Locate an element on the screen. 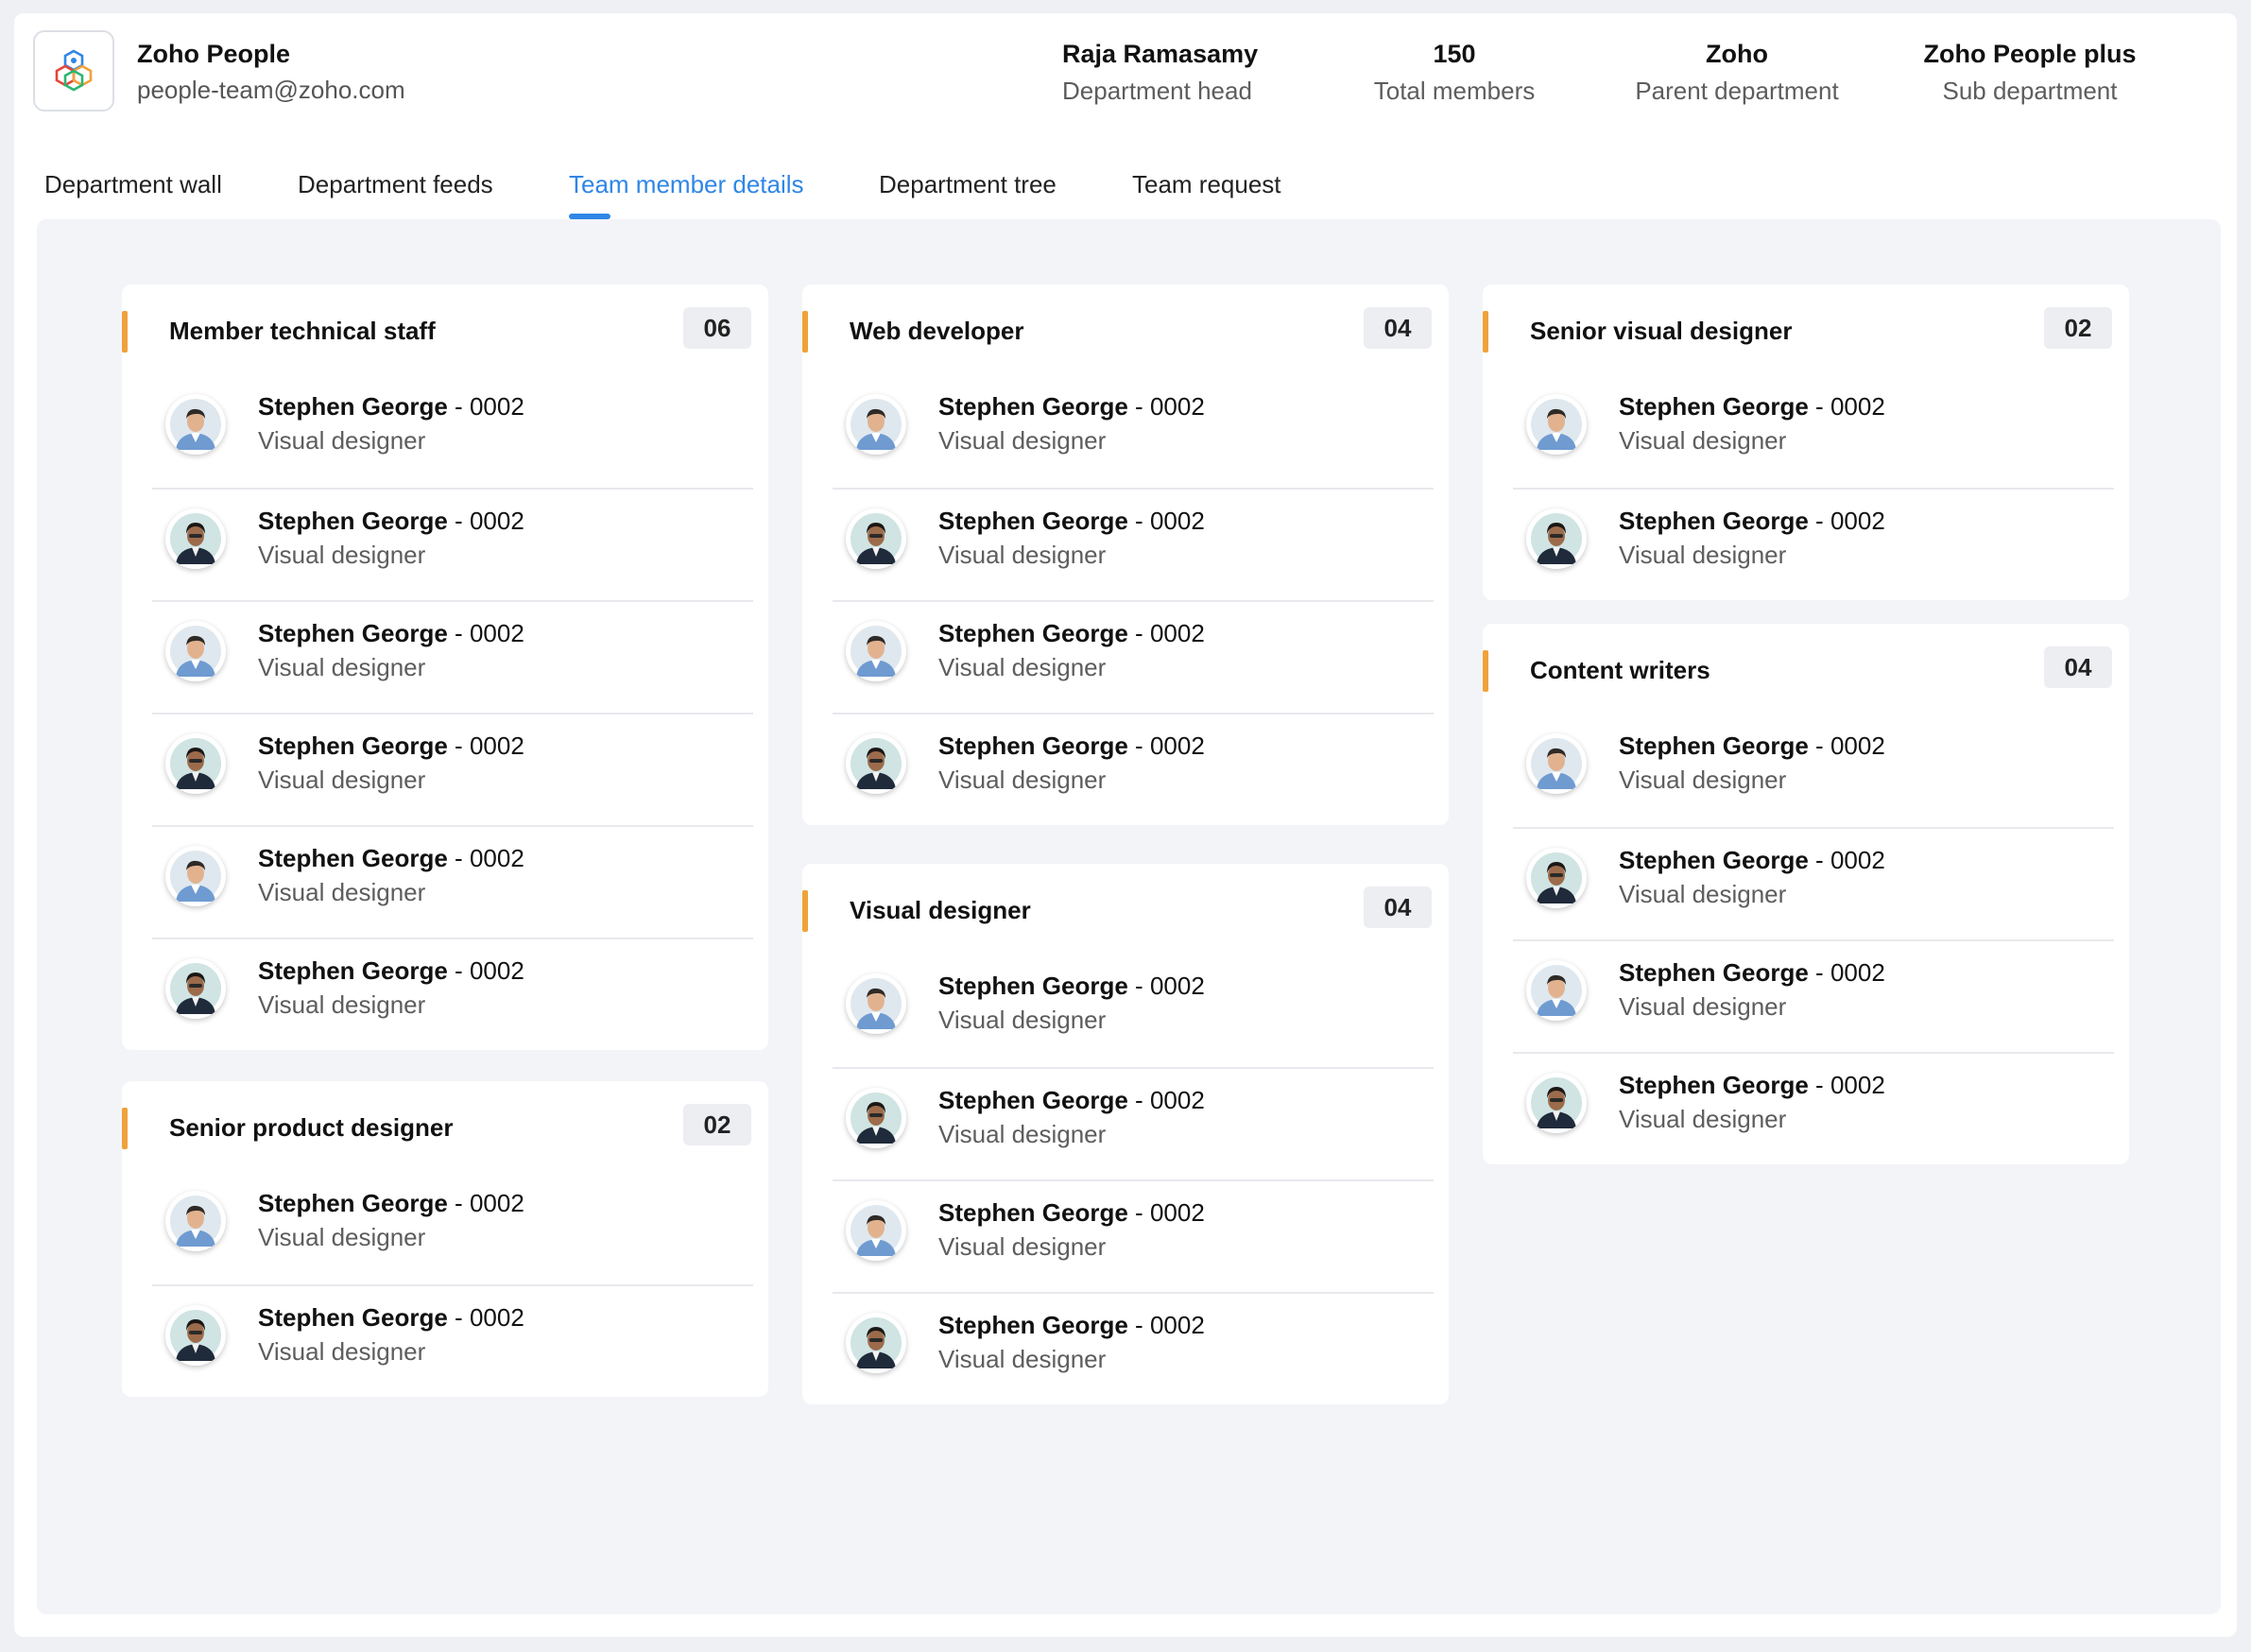  group-header: Web developer 04 is located at coordinates (1125, 329).